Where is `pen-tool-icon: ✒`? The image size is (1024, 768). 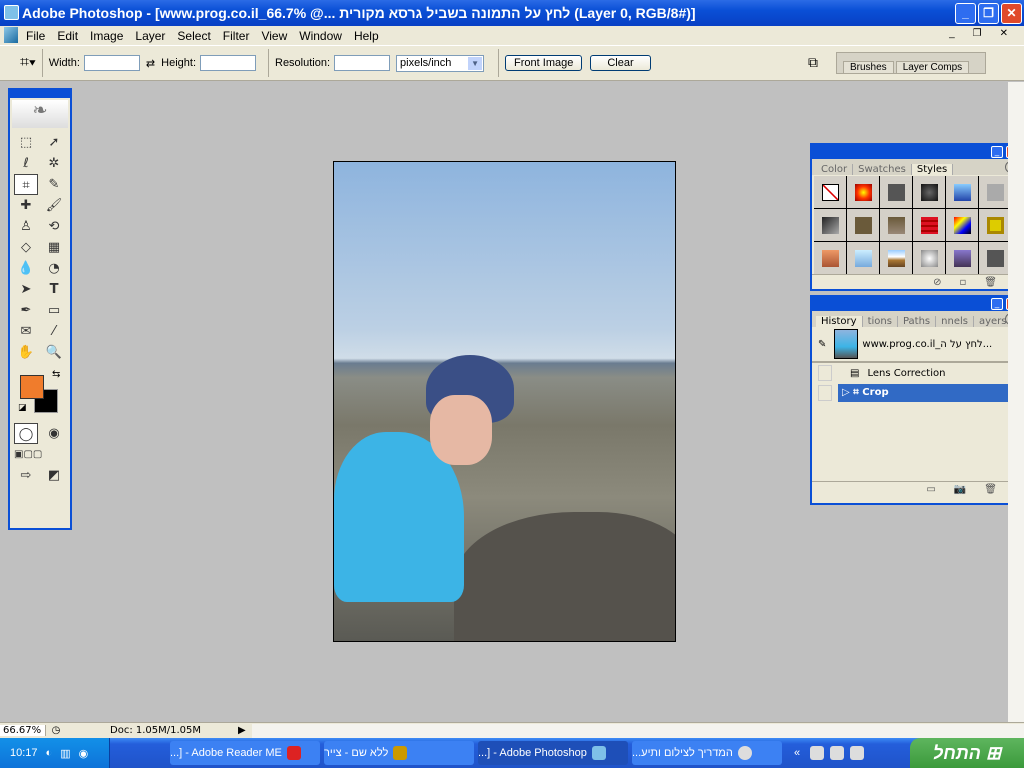
pen-tool-icon: ✒ is located at coordinates (26, 310).